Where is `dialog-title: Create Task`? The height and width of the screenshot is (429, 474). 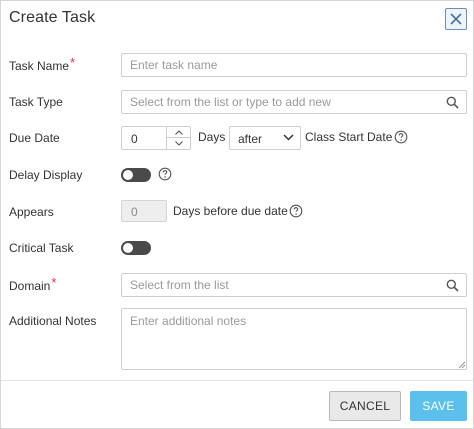
dialog-title: Create Task is located at coordinates (52, 17).